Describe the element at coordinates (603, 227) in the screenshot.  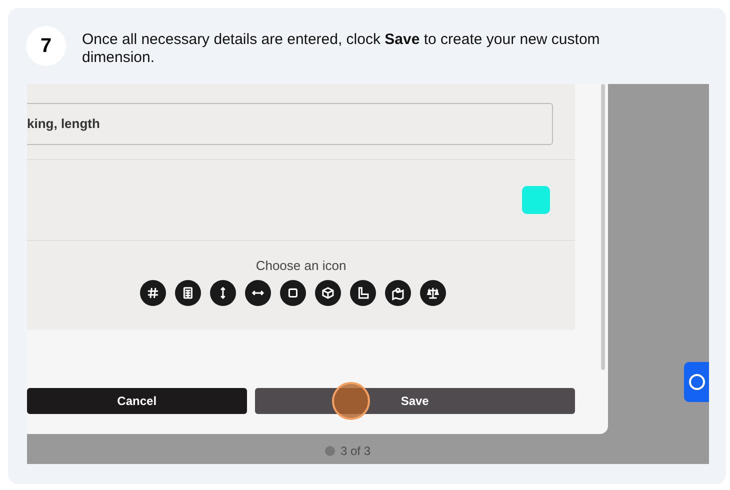
I see `scrollbar` at that location.